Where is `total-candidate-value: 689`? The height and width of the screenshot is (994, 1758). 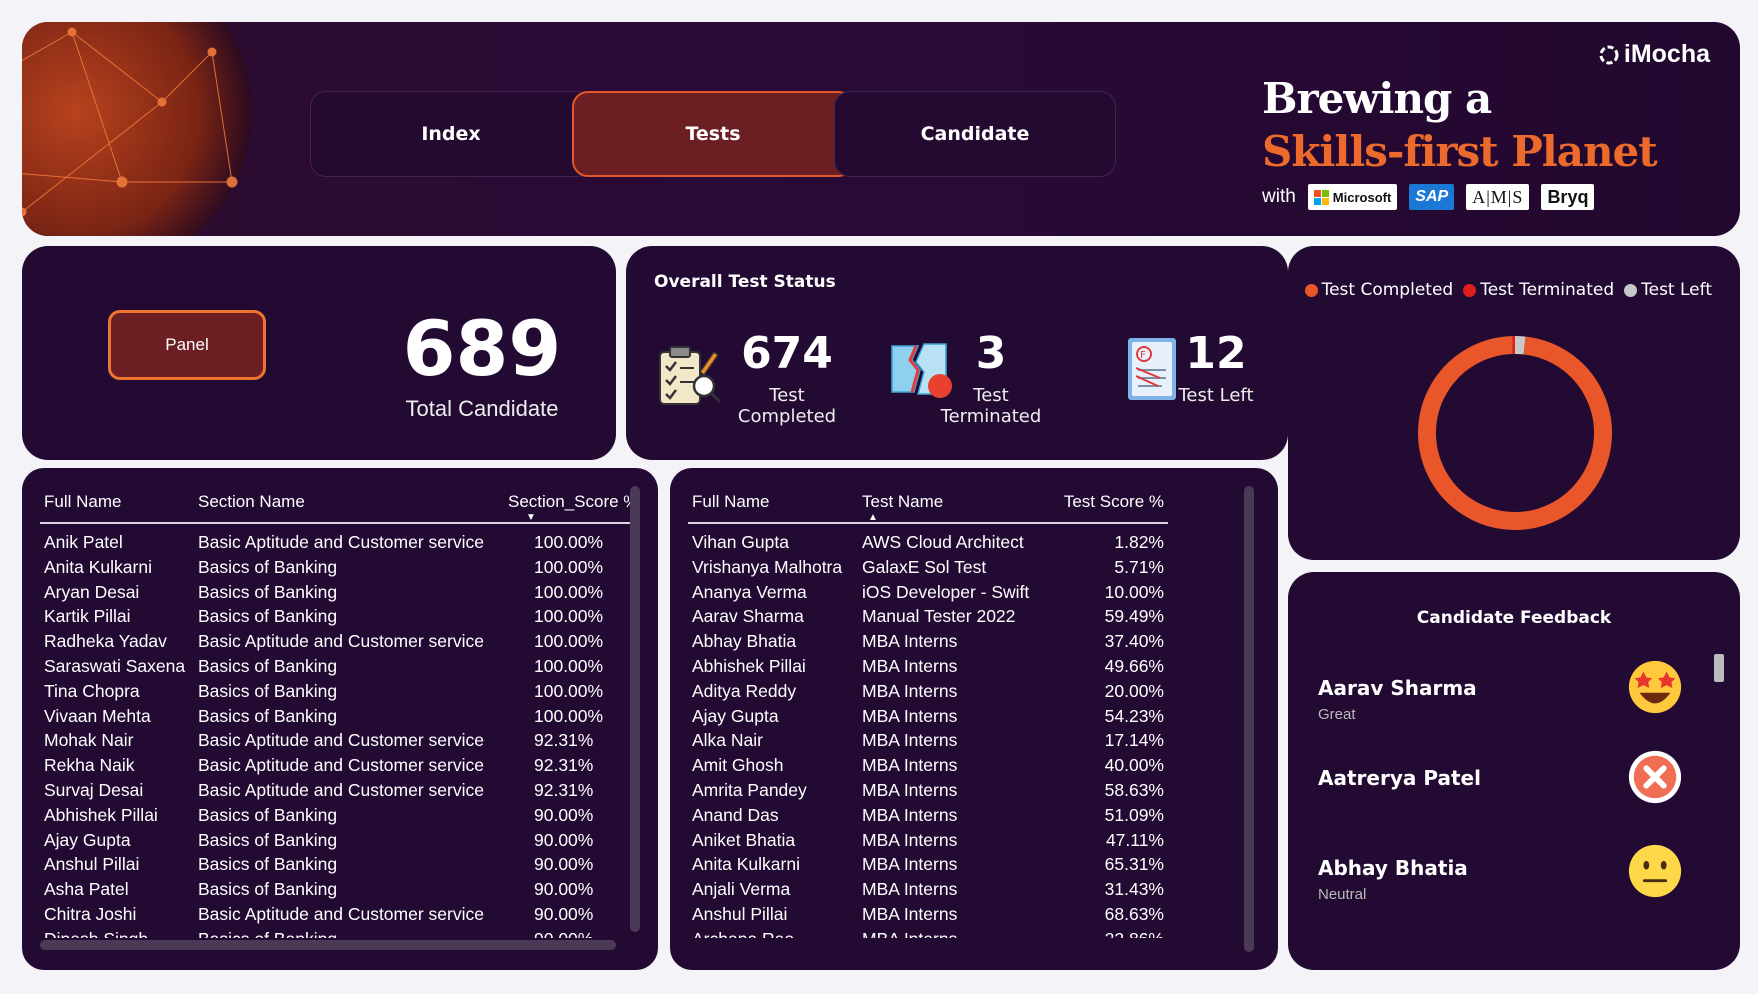 total-candidate-value: 689 is located at coordinates (482, 348).